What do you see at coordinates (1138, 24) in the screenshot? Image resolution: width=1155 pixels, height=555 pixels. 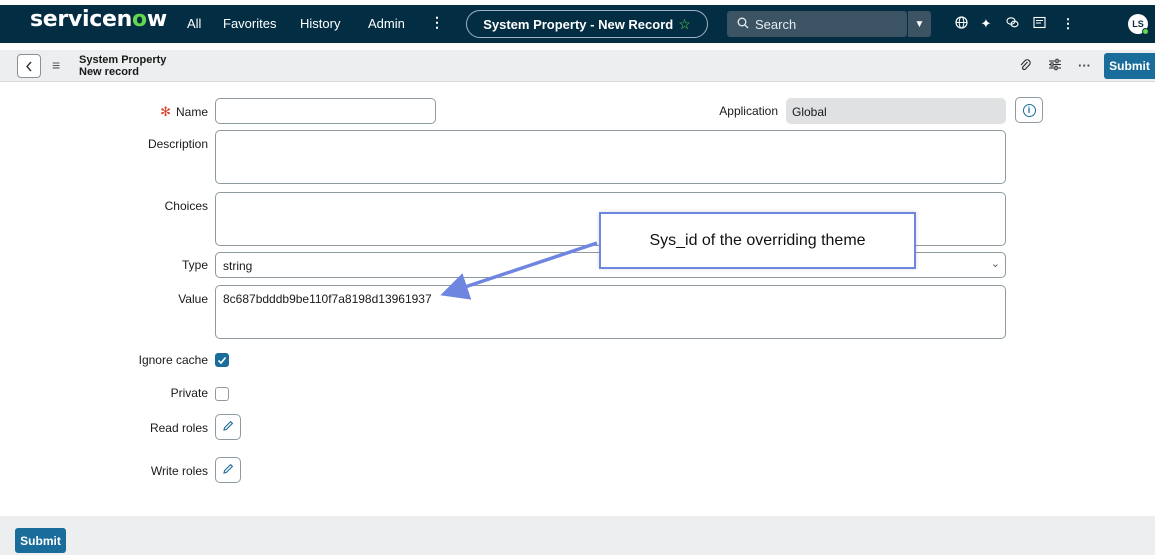 I see `avatar: LS` at bounding box center [1138, 24].